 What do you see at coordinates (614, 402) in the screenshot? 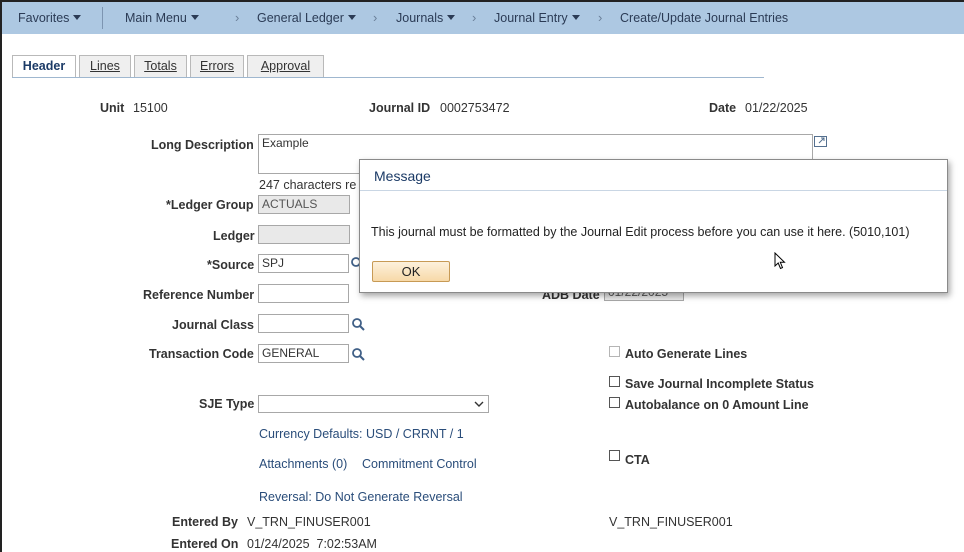
I see `autobalance-checkbox` at bounding box center [614, 402].